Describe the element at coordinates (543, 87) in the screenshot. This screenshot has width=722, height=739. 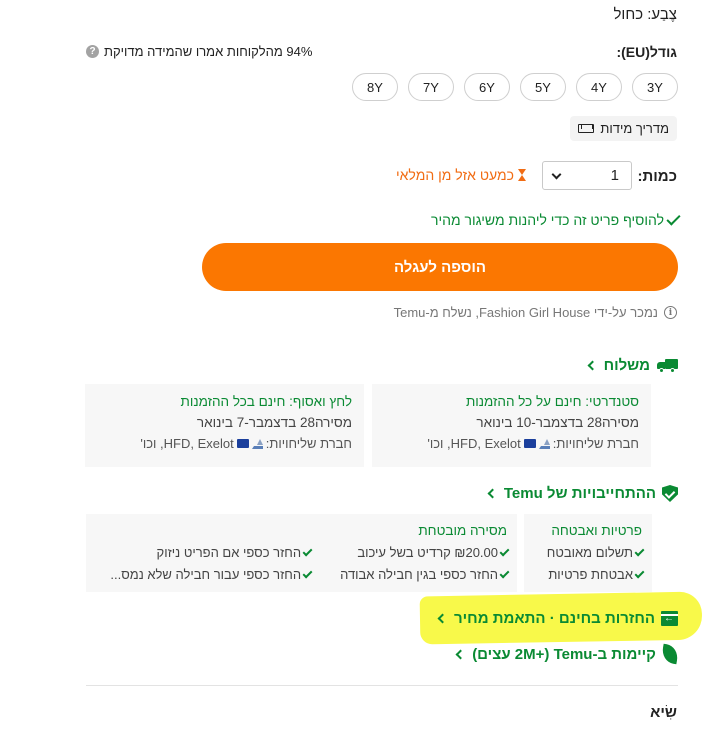
I see `size-option-5y: 5Y` at that location.